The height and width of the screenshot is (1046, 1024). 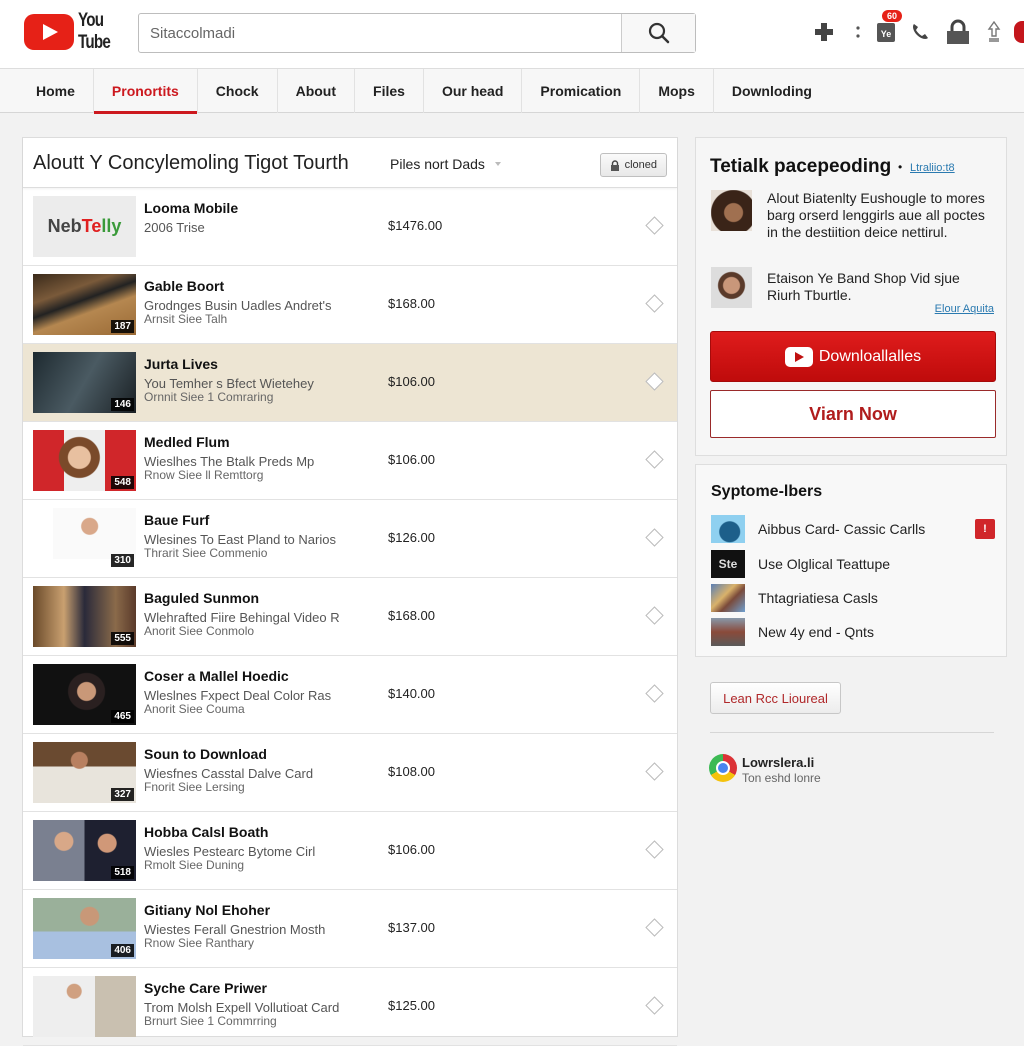 I want to click on tab-promication: Promication, so click(x=581, y=91).